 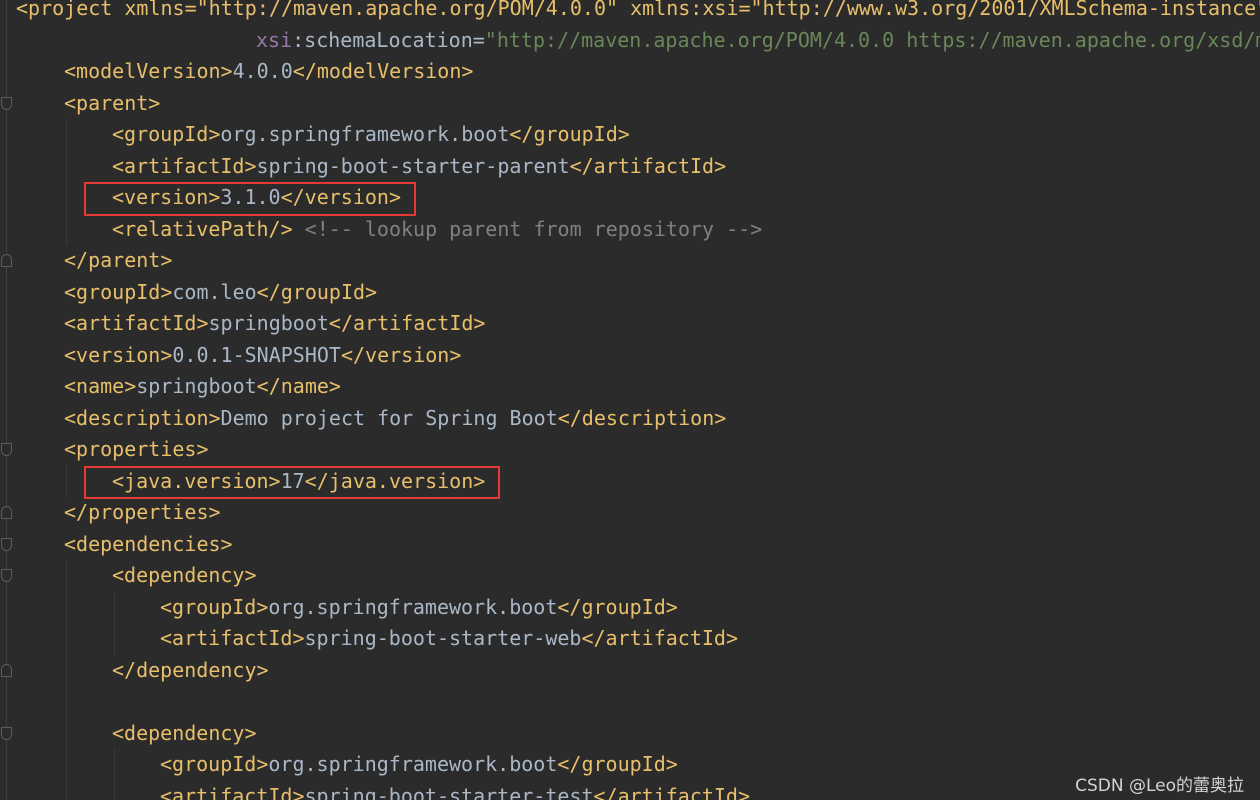 I want to click on code-token-txt: spring-boot-starter-test, so click(x=449, y=791).